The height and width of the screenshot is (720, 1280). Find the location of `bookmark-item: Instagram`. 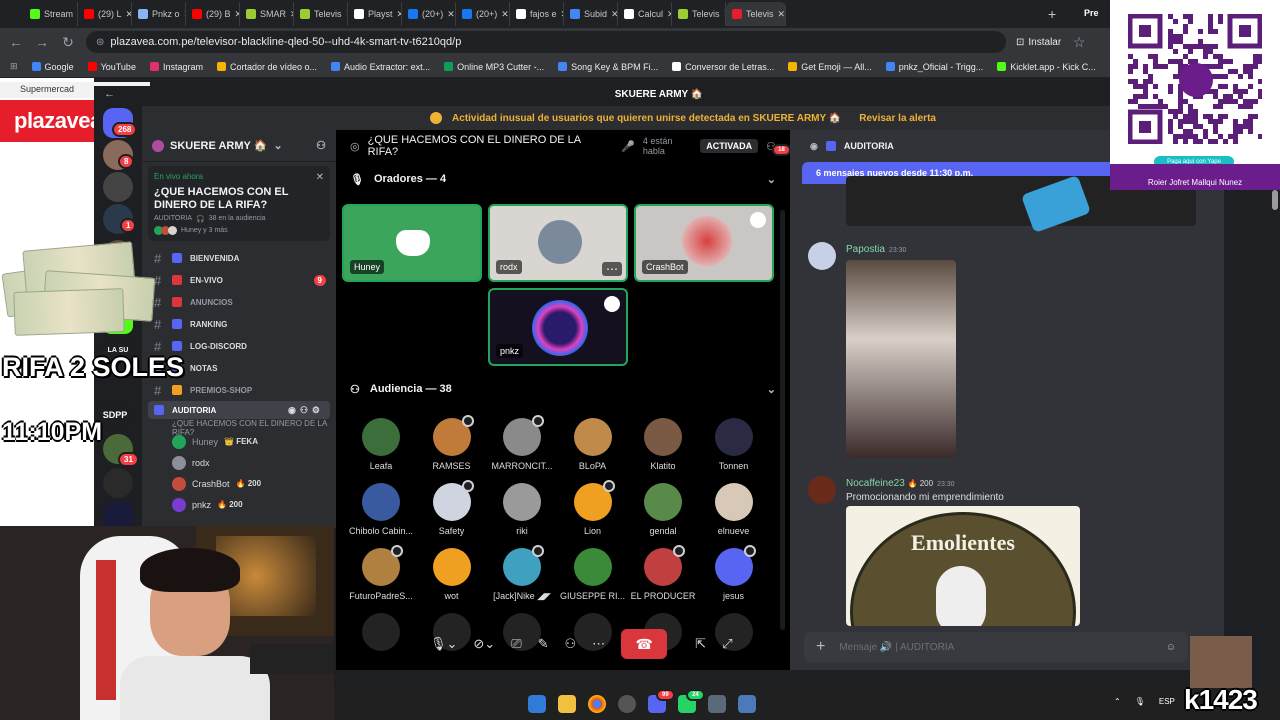

bookmark-item: Instagram is located at coordinates (176, 67).